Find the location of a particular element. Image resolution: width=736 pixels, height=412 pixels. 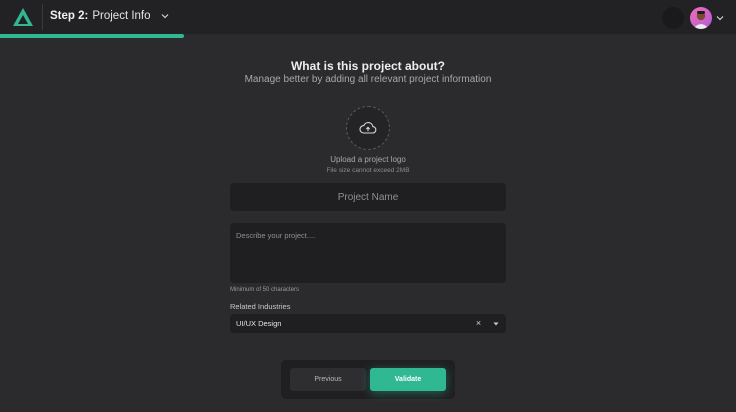

step-title: Project Info is located at coordinates (121, 16).